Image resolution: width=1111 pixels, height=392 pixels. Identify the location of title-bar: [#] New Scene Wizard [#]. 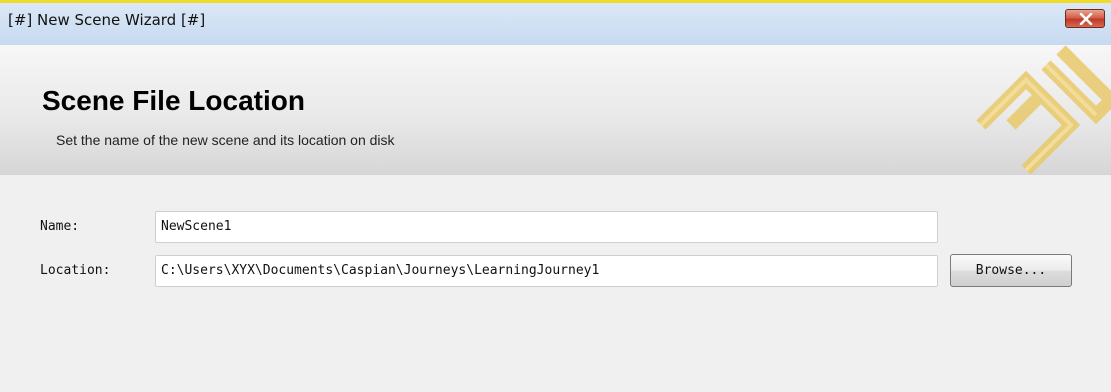
(555, 24).